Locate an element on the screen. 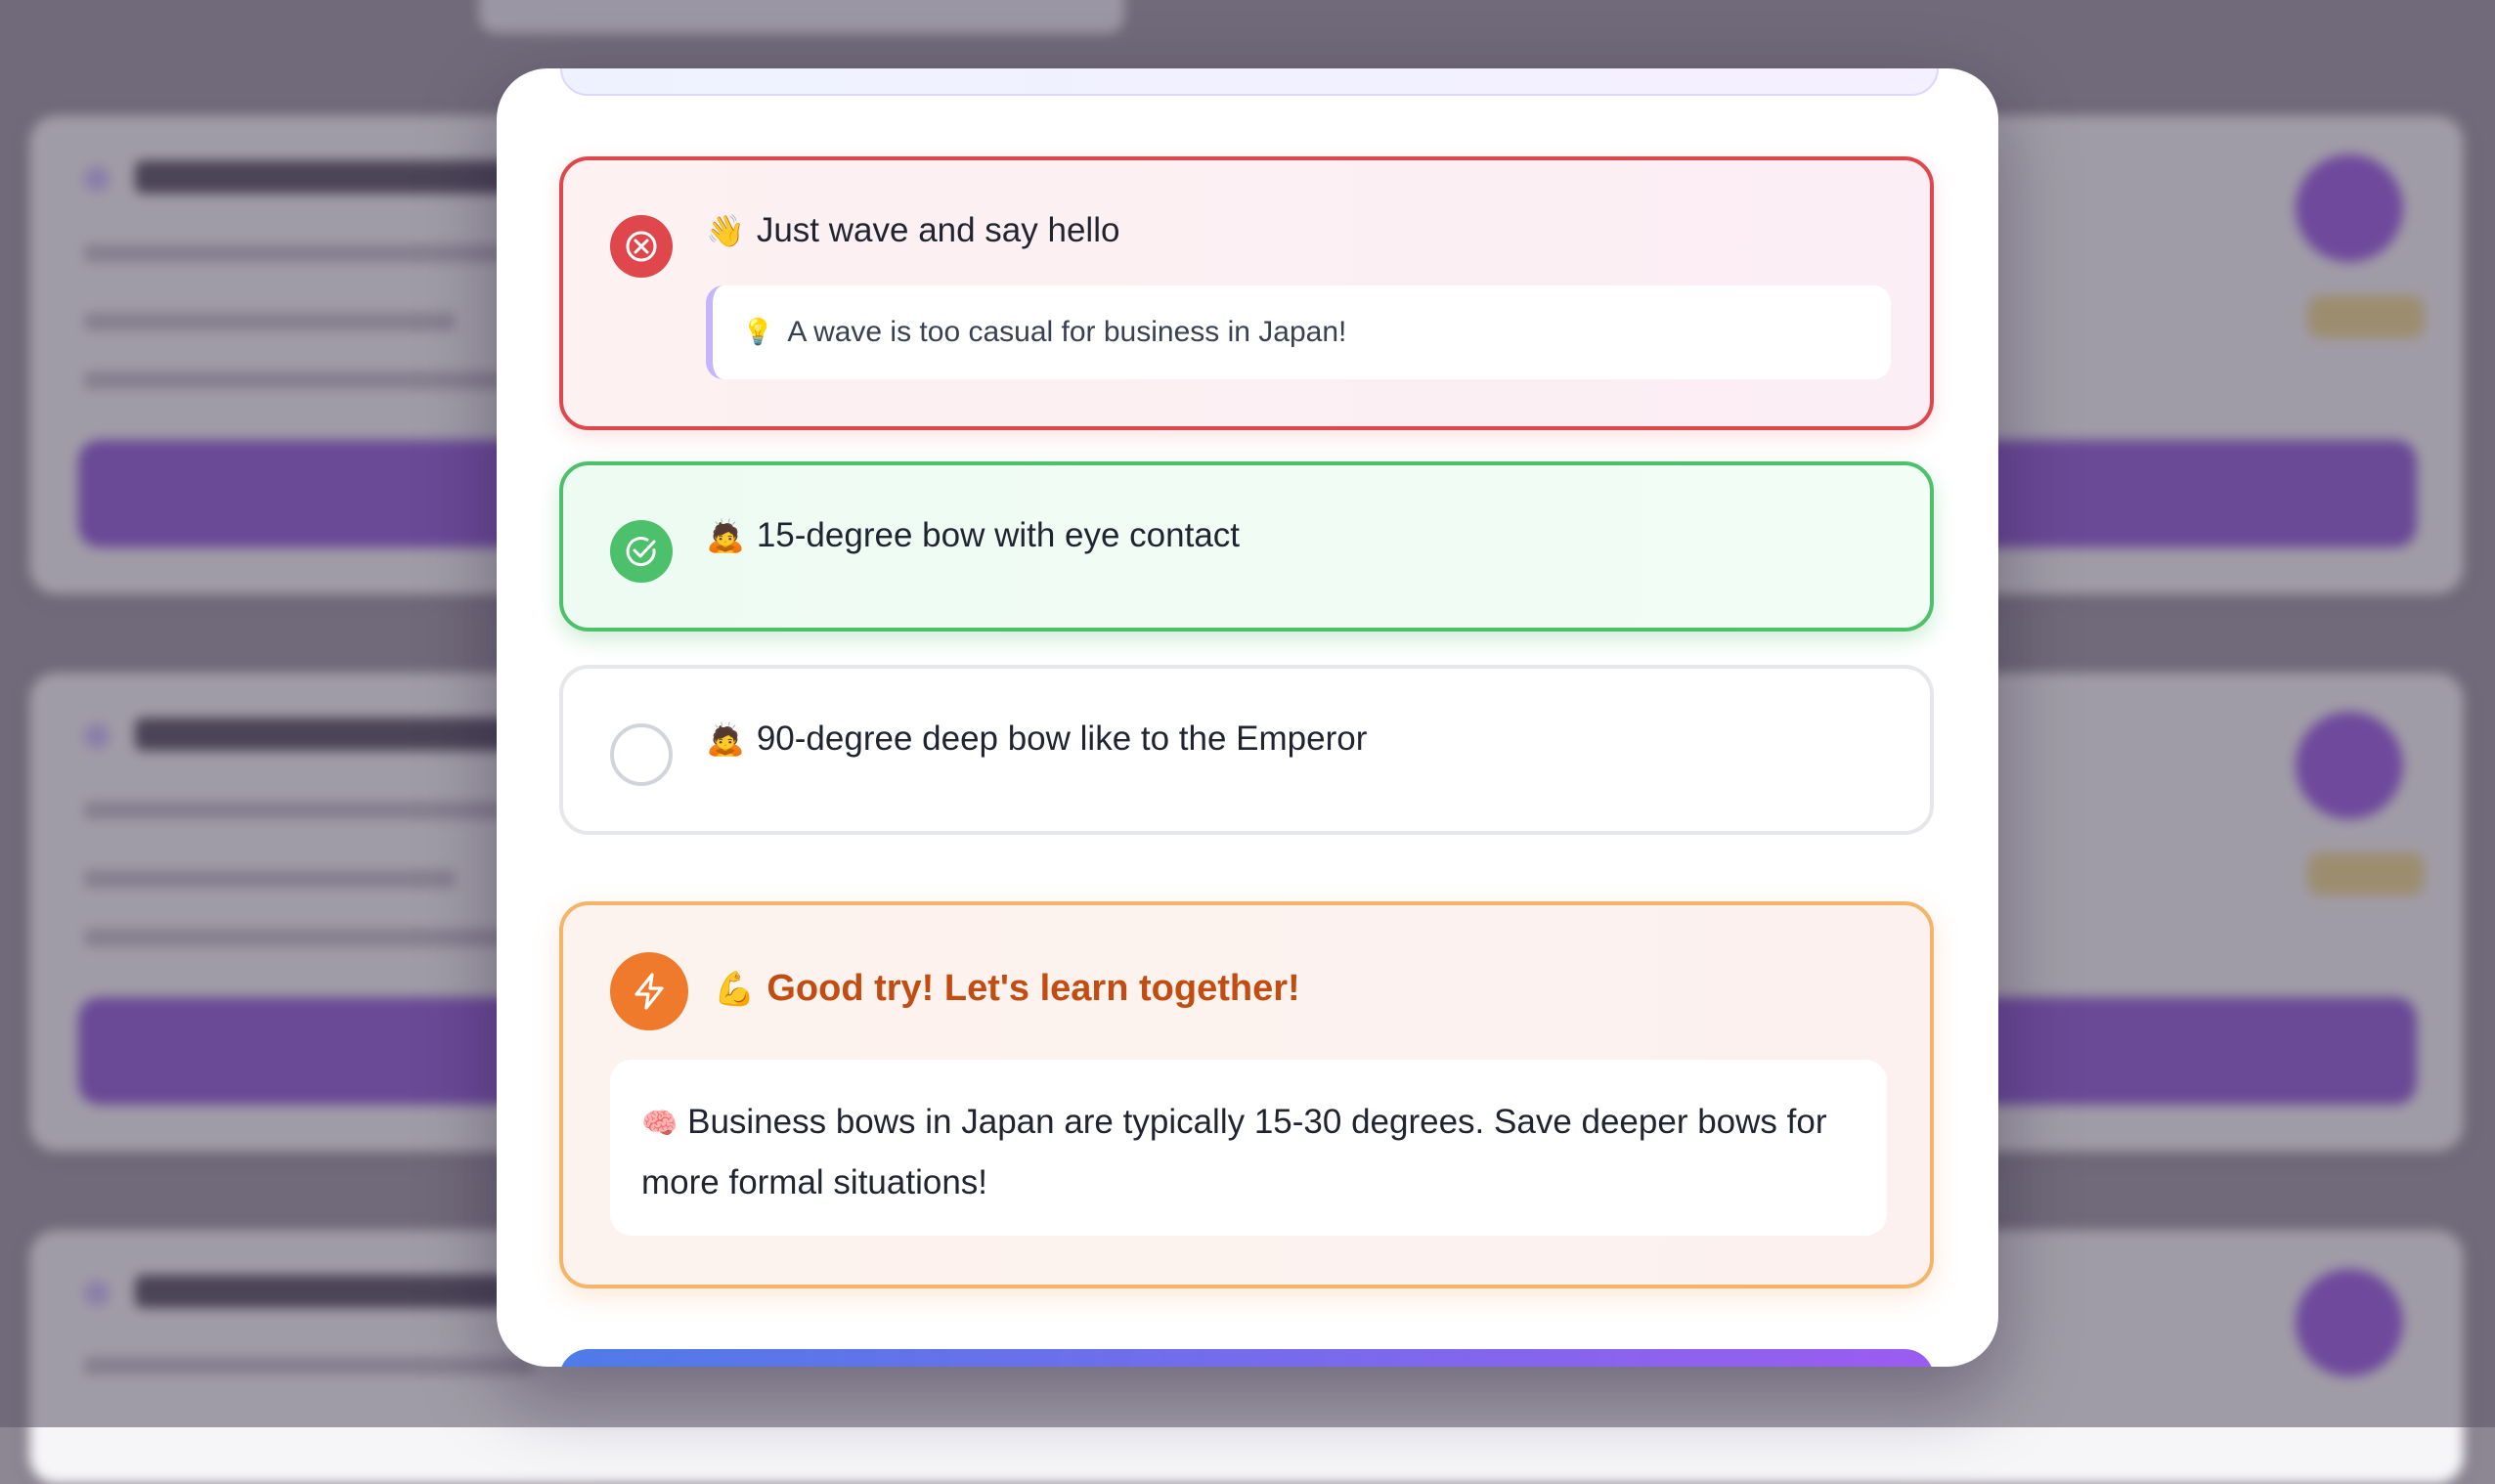  answer-option-90-degree-bow: 🙇 90-degree deep bow like to the Emperor is located at coordinates (1246, 750).